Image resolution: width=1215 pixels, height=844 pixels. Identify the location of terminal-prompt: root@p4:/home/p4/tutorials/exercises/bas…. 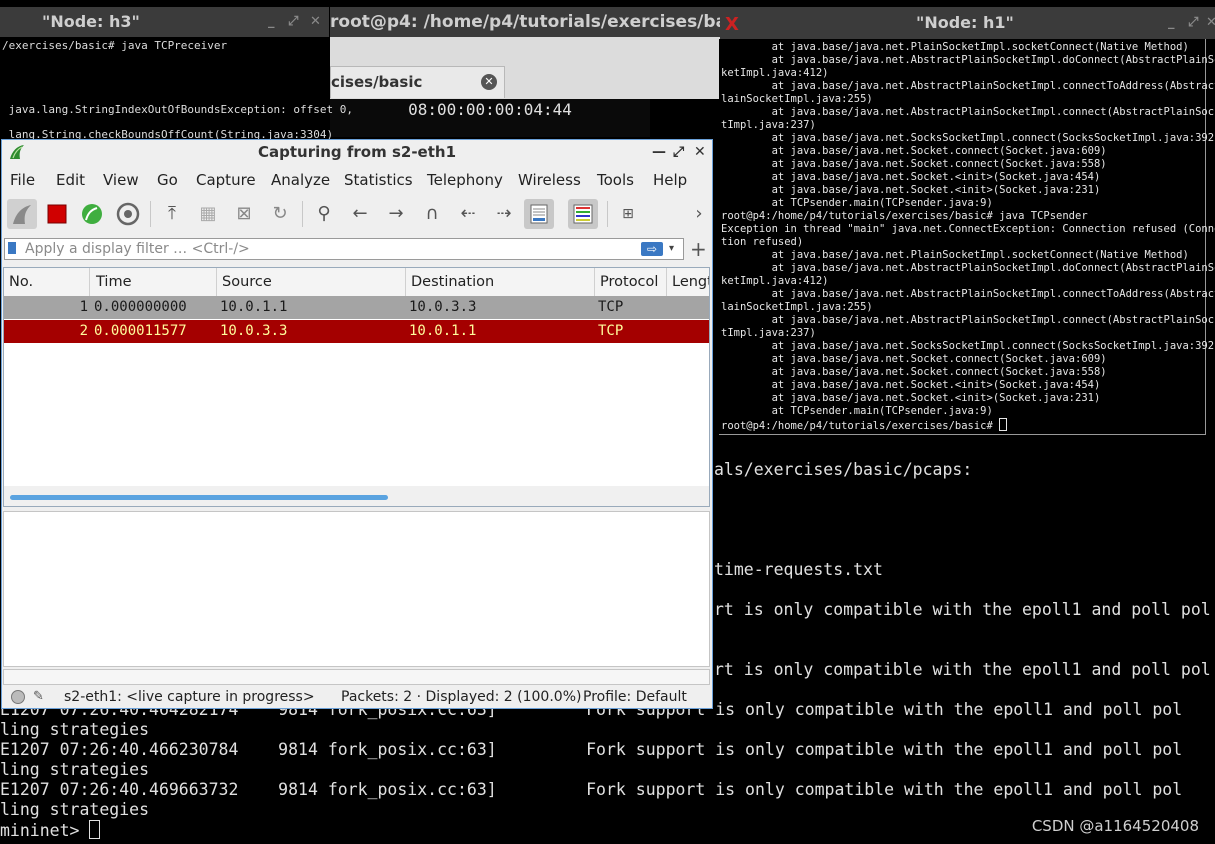
(864, 425).